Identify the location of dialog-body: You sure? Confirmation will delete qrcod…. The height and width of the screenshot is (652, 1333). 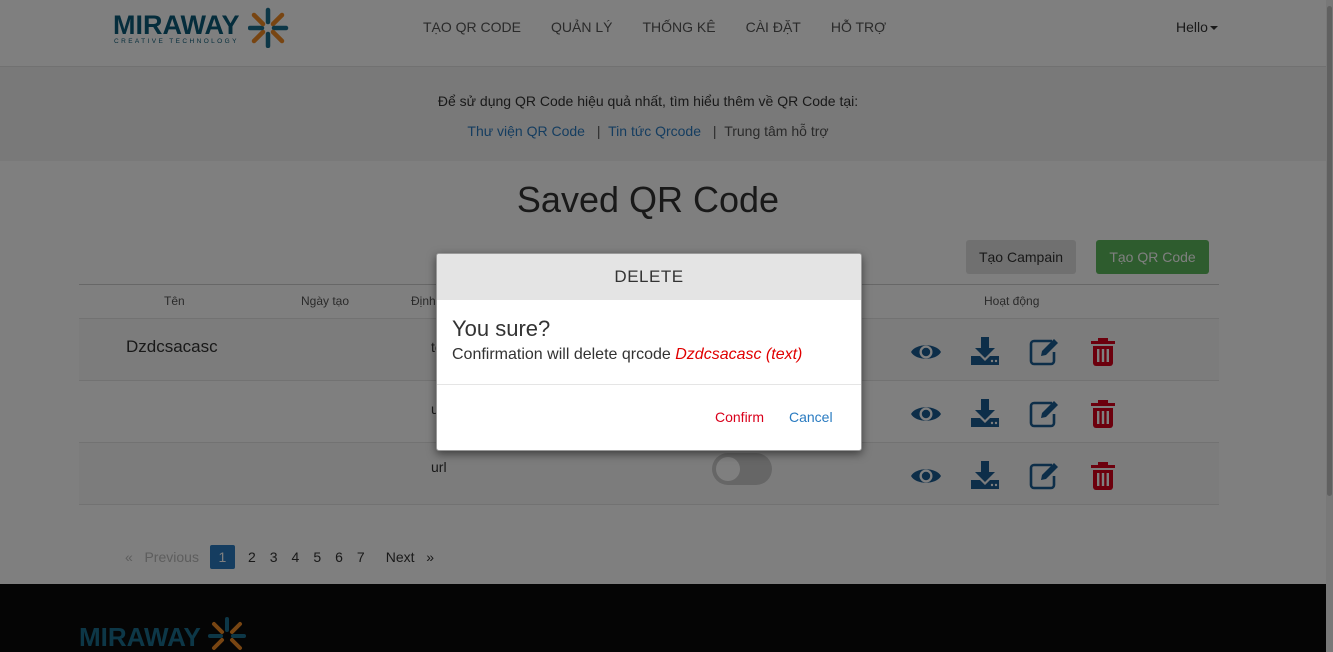
(649, 342).